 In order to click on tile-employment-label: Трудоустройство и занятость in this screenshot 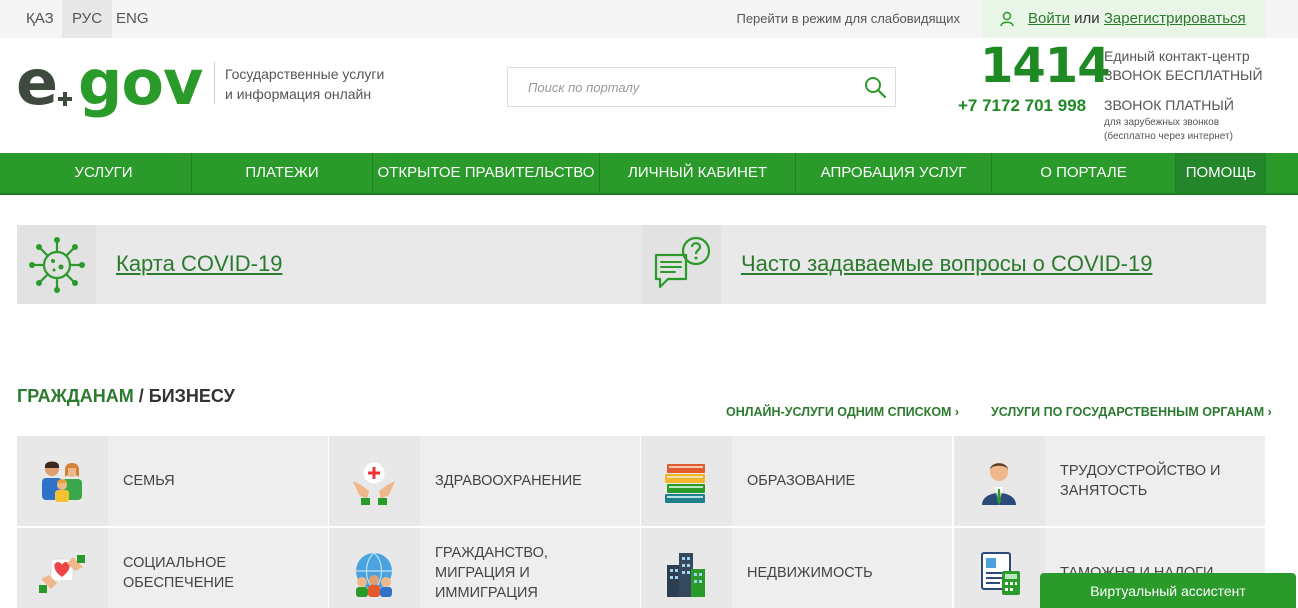, I will do `click(1140, 481)`.